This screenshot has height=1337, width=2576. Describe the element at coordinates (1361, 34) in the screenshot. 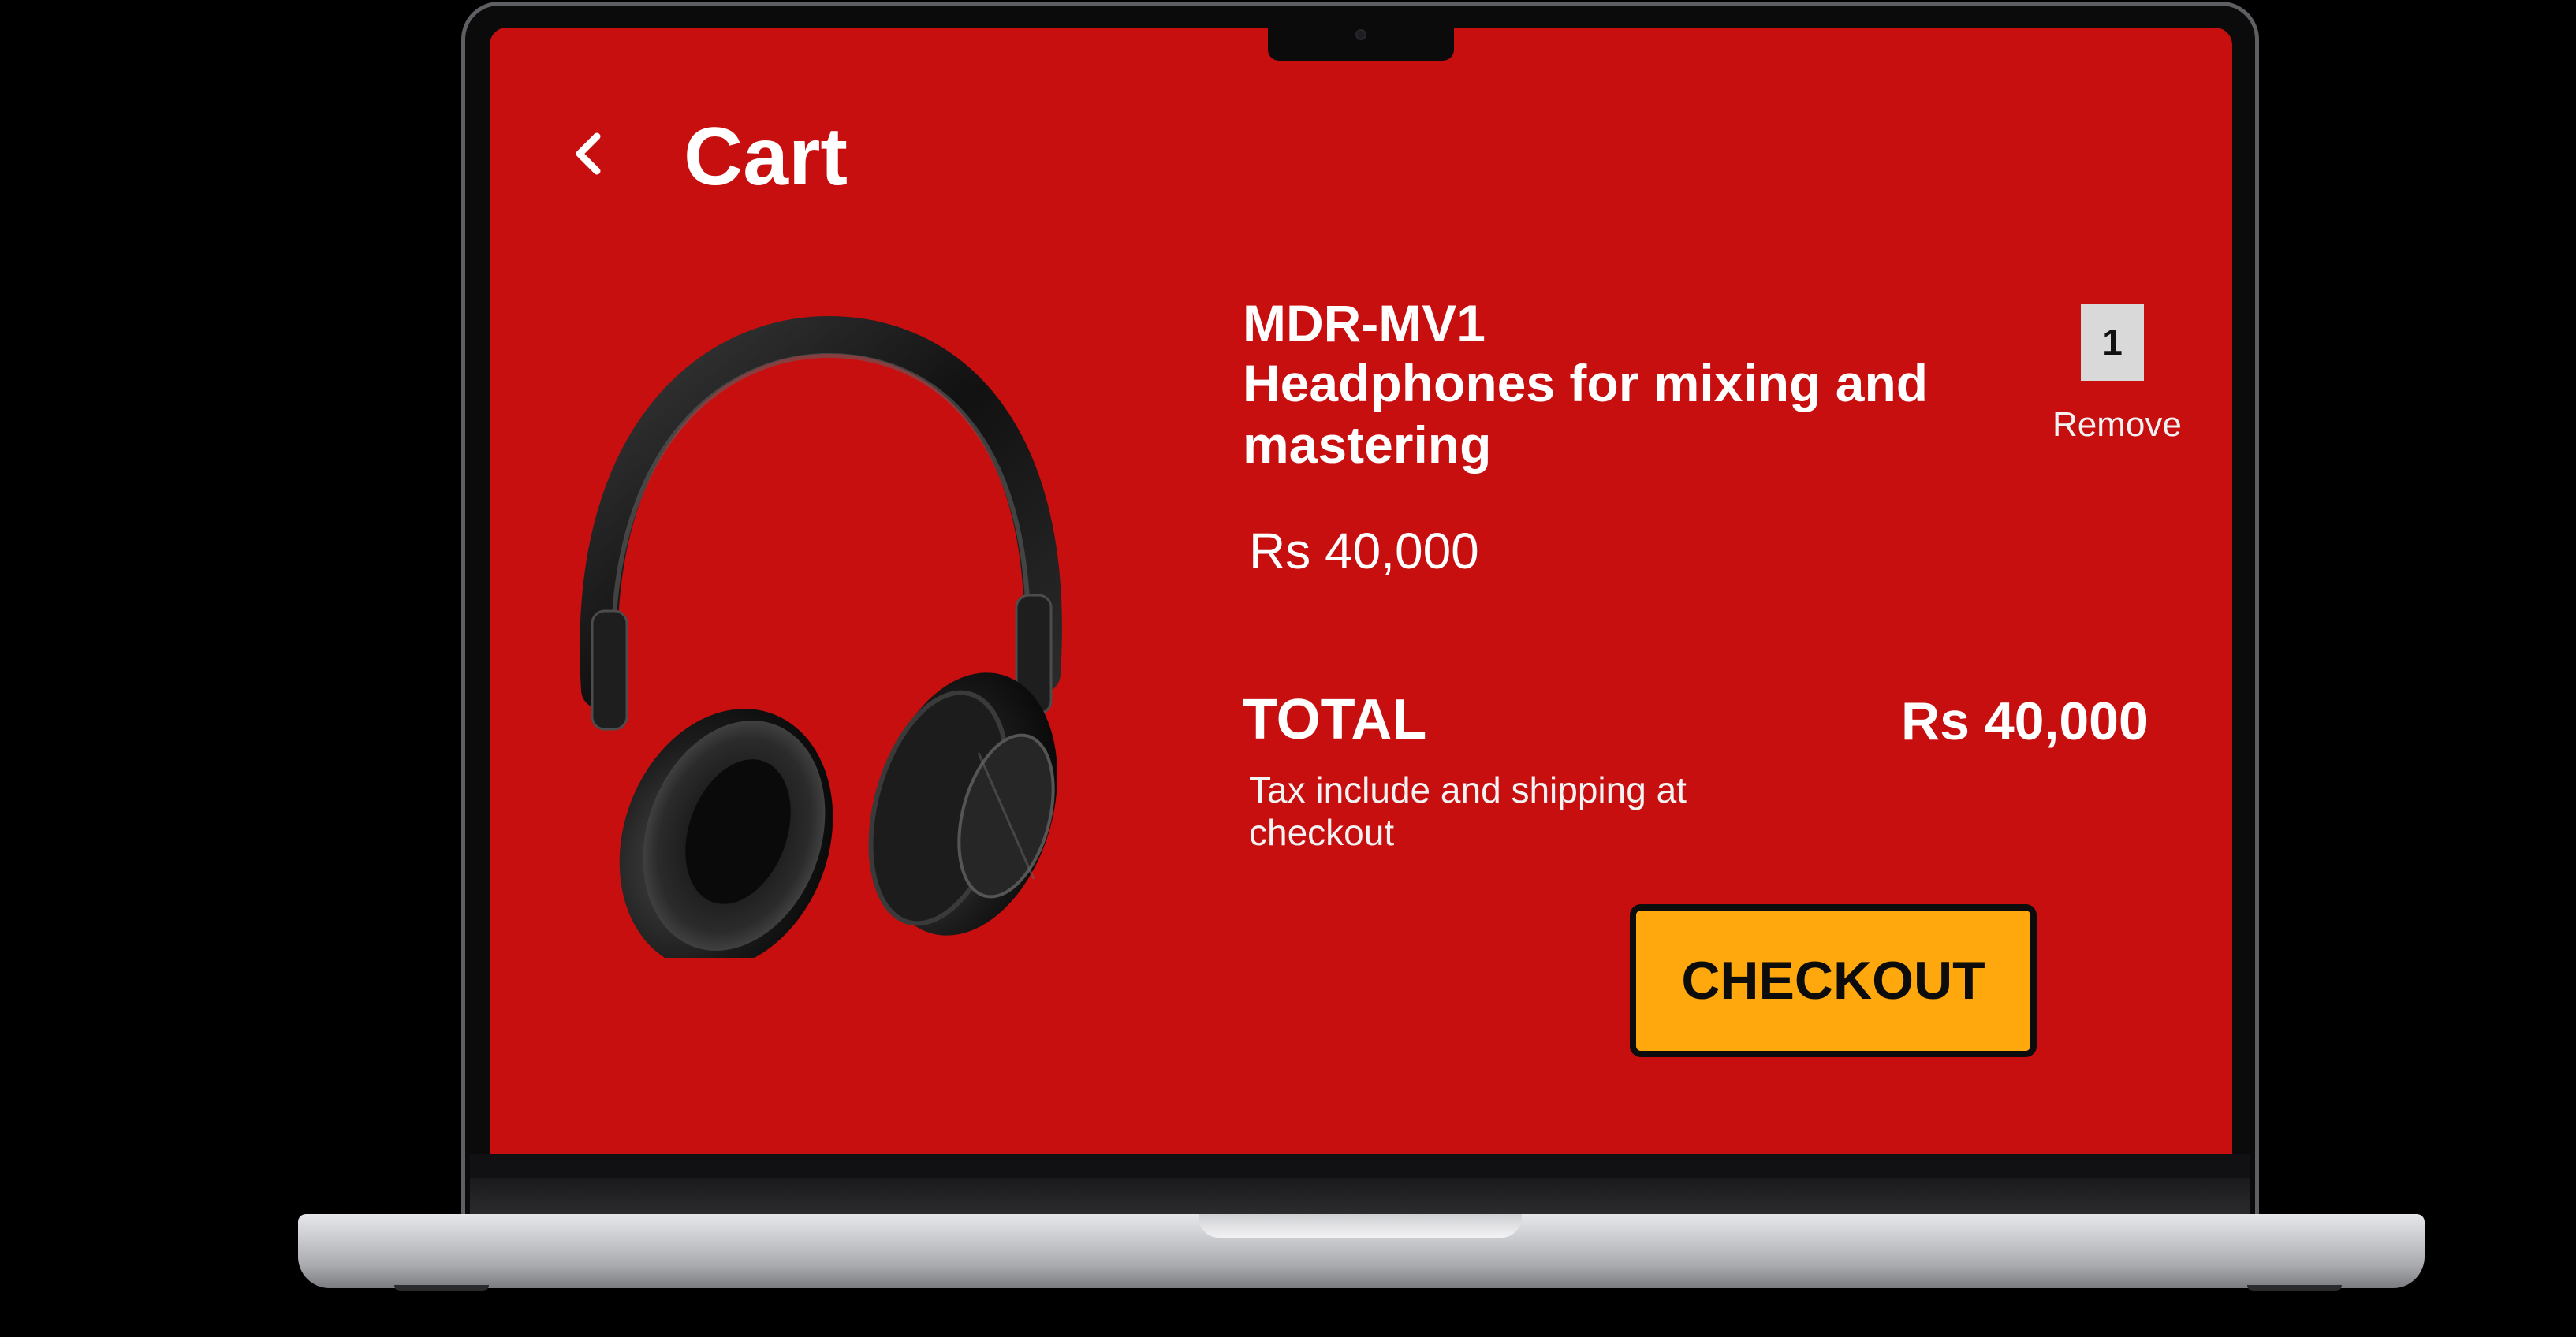

I see `camera-icon` at that location.